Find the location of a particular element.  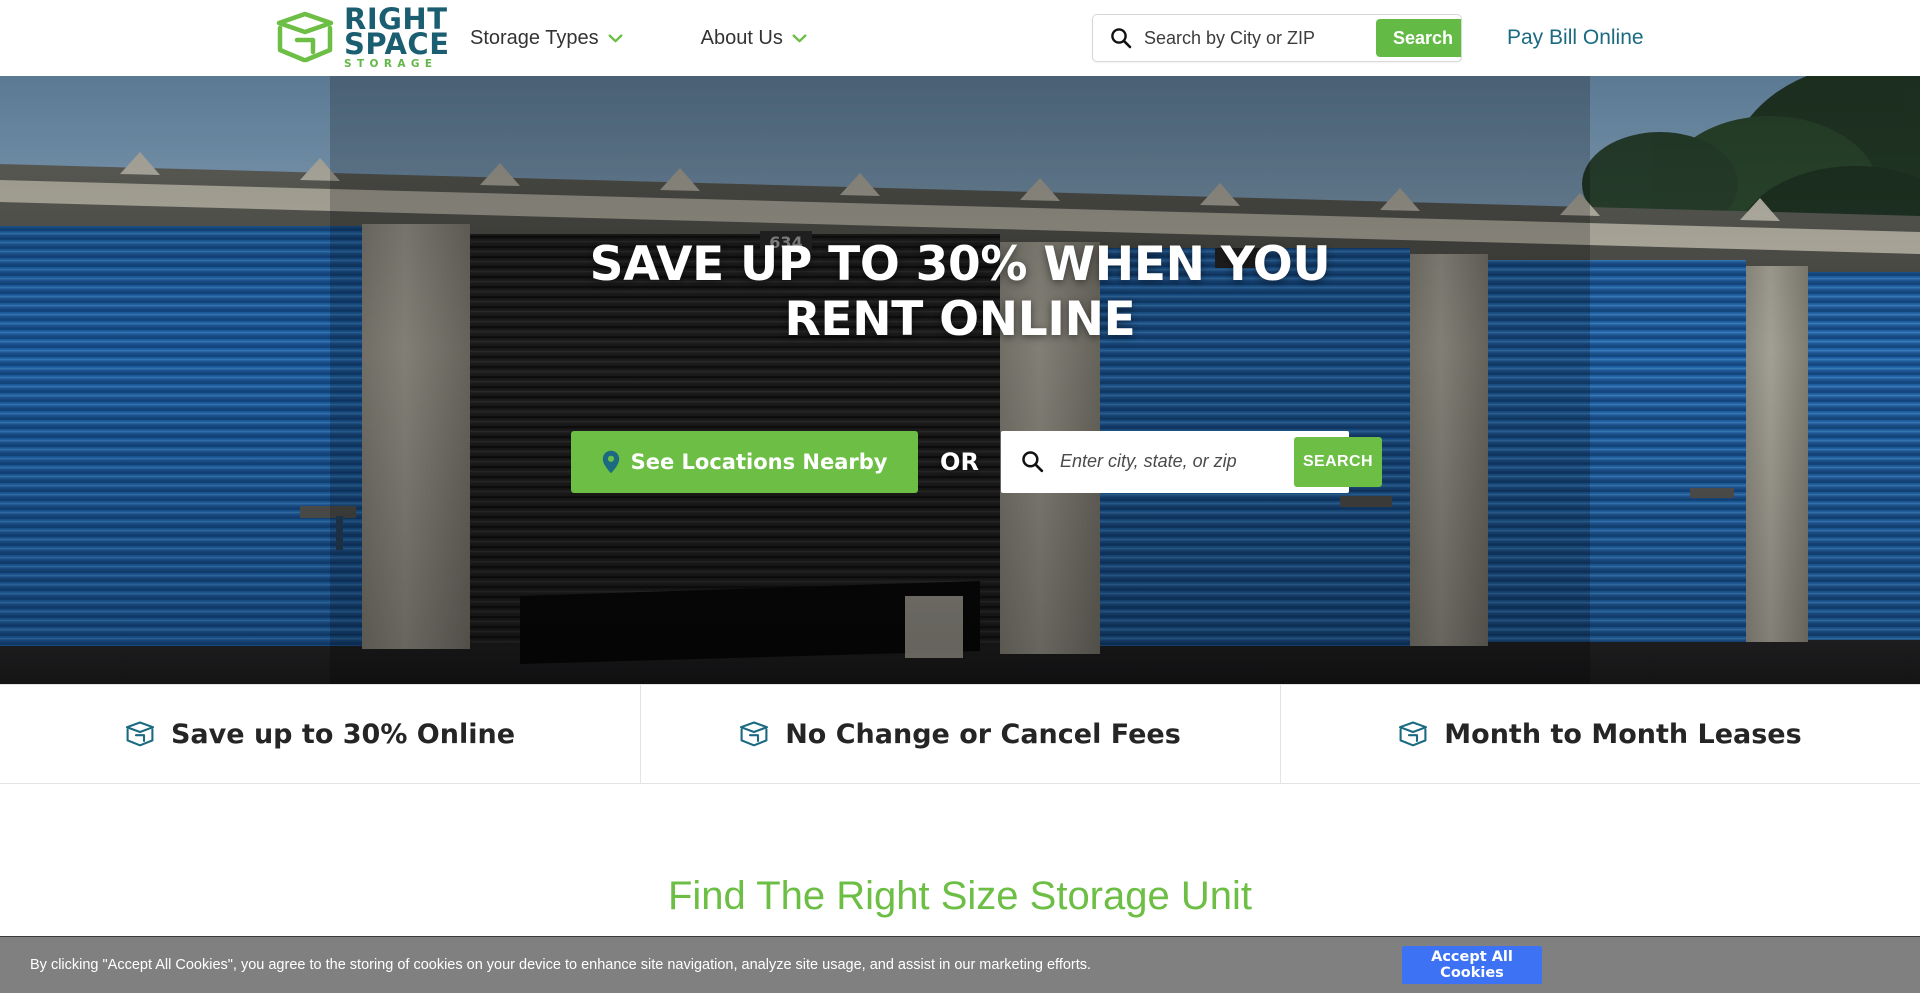

feature-item-no-fees: No Change or Cancel Fees is located at coordinates (960, 734).